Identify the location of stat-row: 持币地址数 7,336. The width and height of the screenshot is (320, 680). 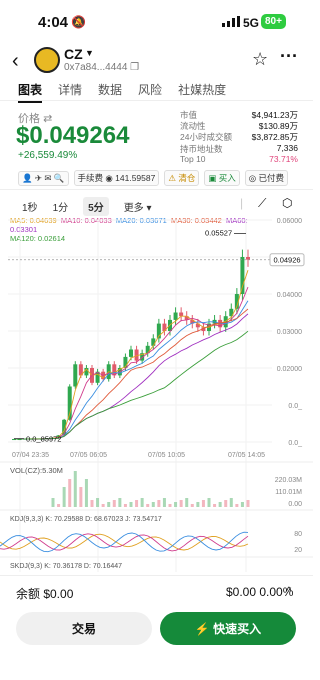
(239, 148).